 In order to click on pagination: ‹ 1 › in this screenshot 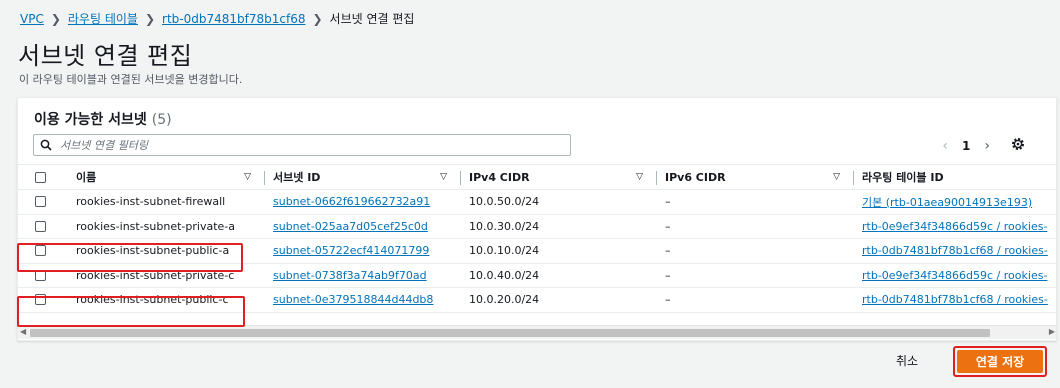, I will do `click(966, 146)`.